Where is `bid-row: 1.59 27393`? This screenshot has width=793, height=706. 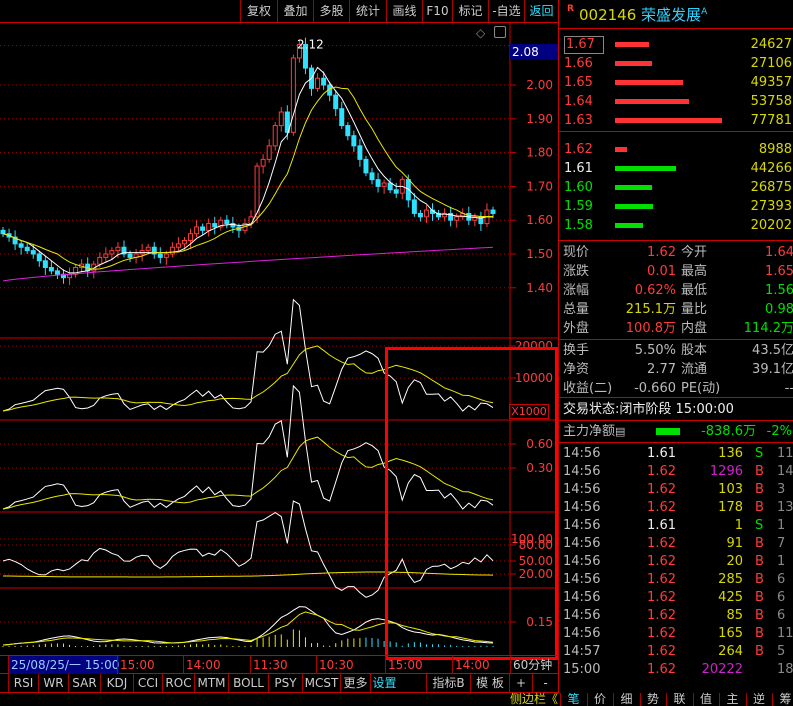 bid-row: 1.59 27393 is located at coordinates (676, 206).